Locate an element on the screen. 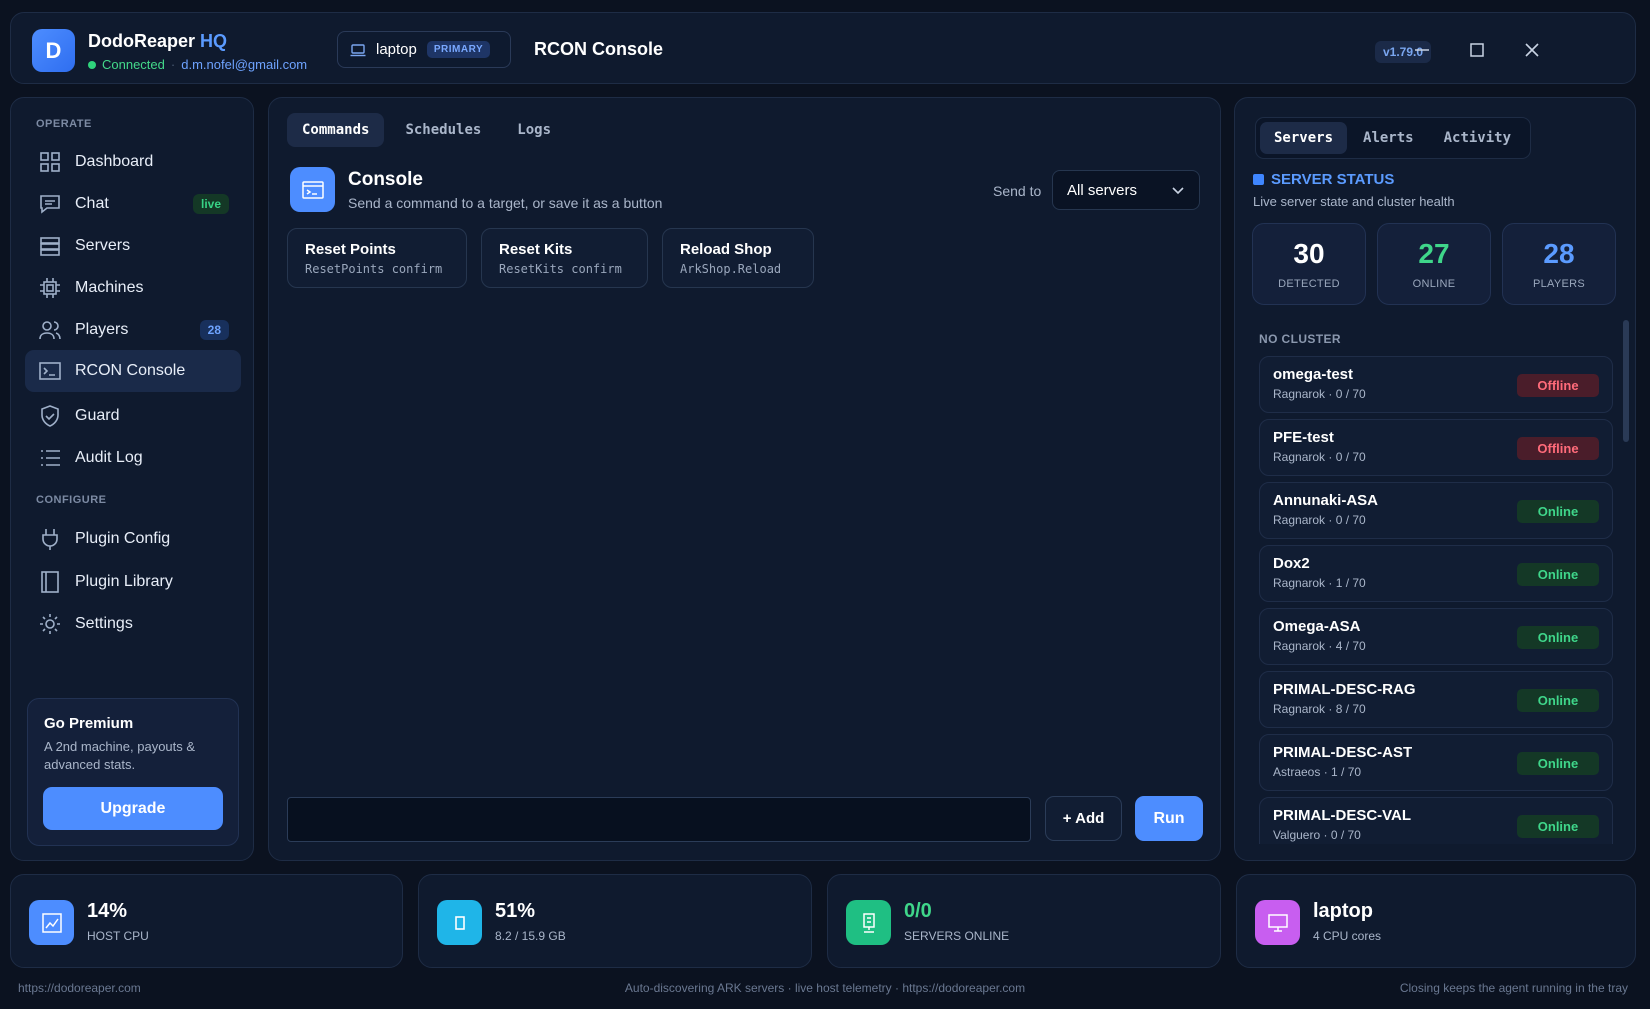 The width and height of the screenshot is (1650, 1009). run-button: Run is located at coordinates (1169, 818).